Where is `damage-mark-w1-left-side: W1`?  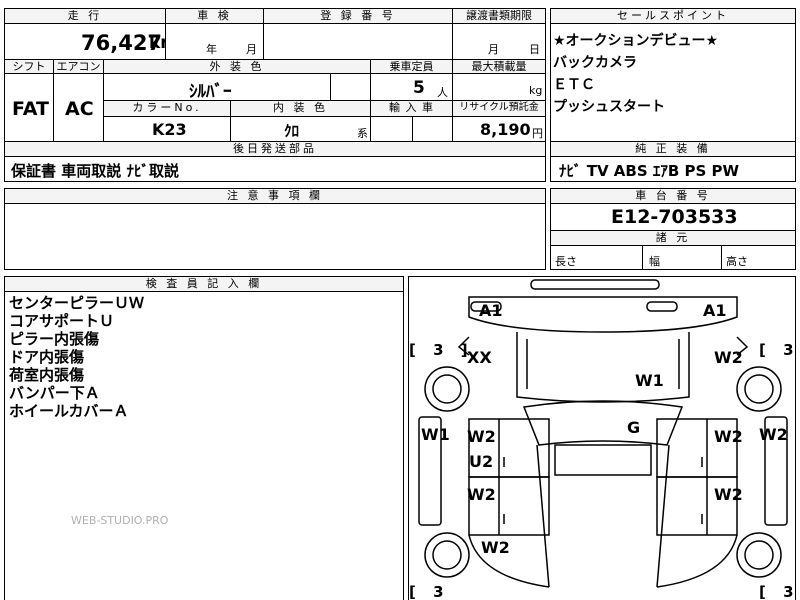
damage-mark-w1-left-side: W1 is located at coordinates (435, 434).